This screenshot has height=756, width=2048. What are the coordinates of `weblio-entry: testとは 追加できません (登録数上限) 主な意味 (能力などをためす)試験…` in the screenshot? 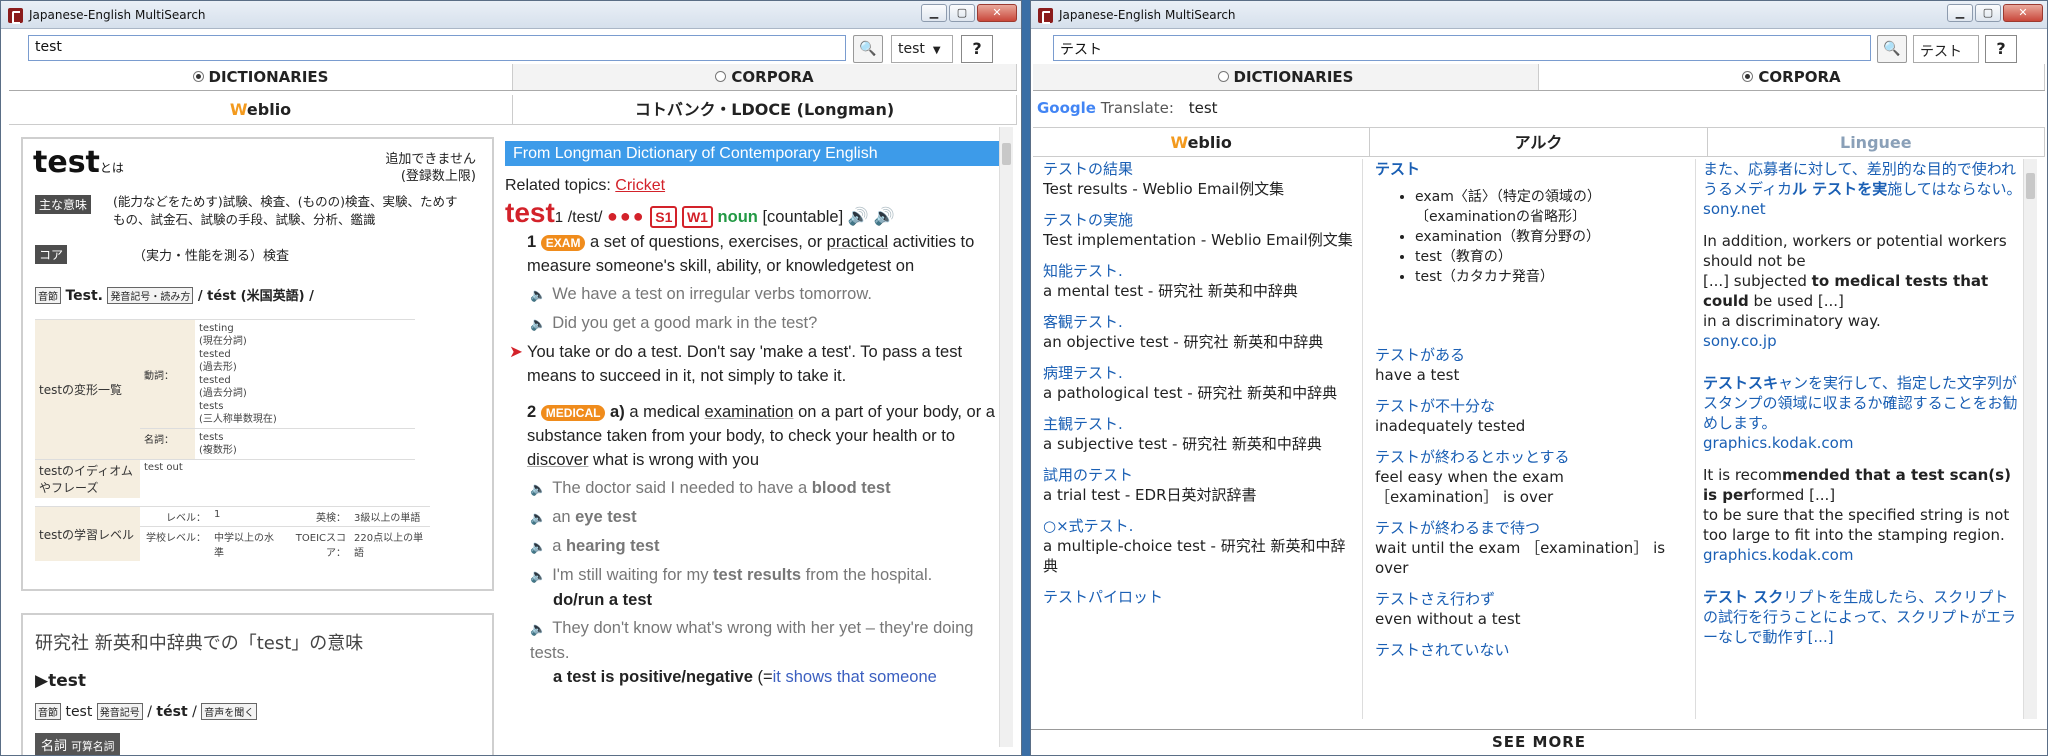 It's located at (257, 364).